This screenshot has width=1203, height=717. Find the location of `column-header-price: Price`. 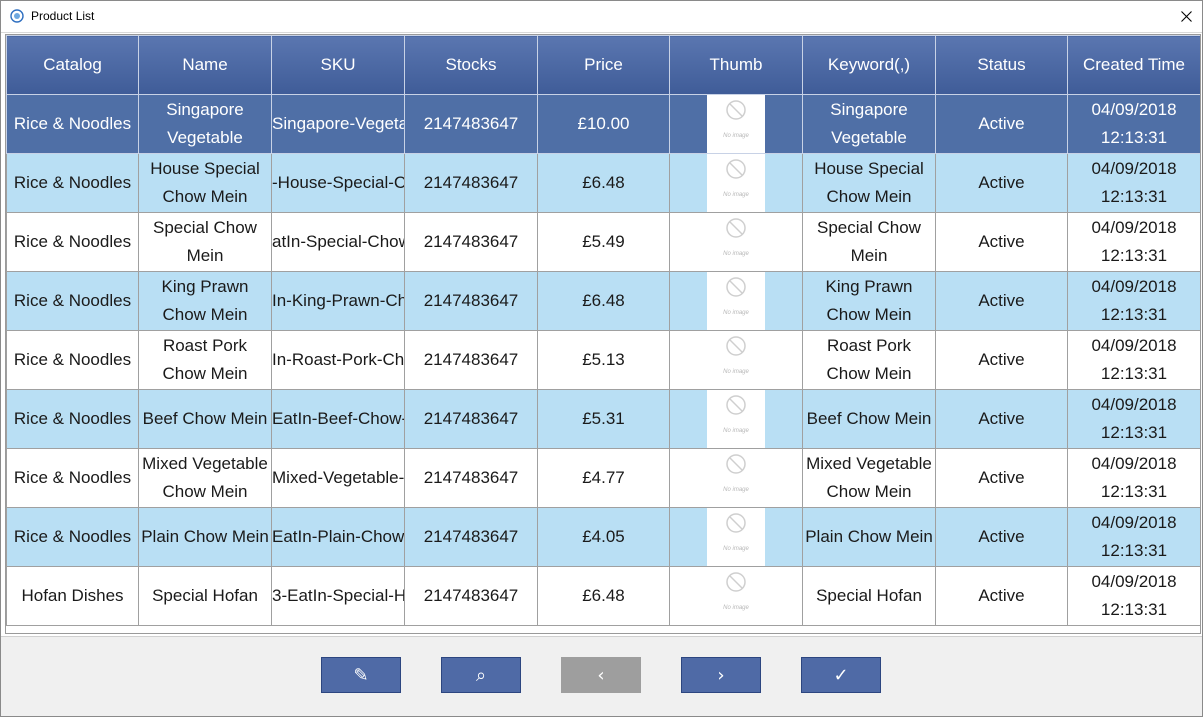

column-header-price: Price is located at coordinates (603, 65).